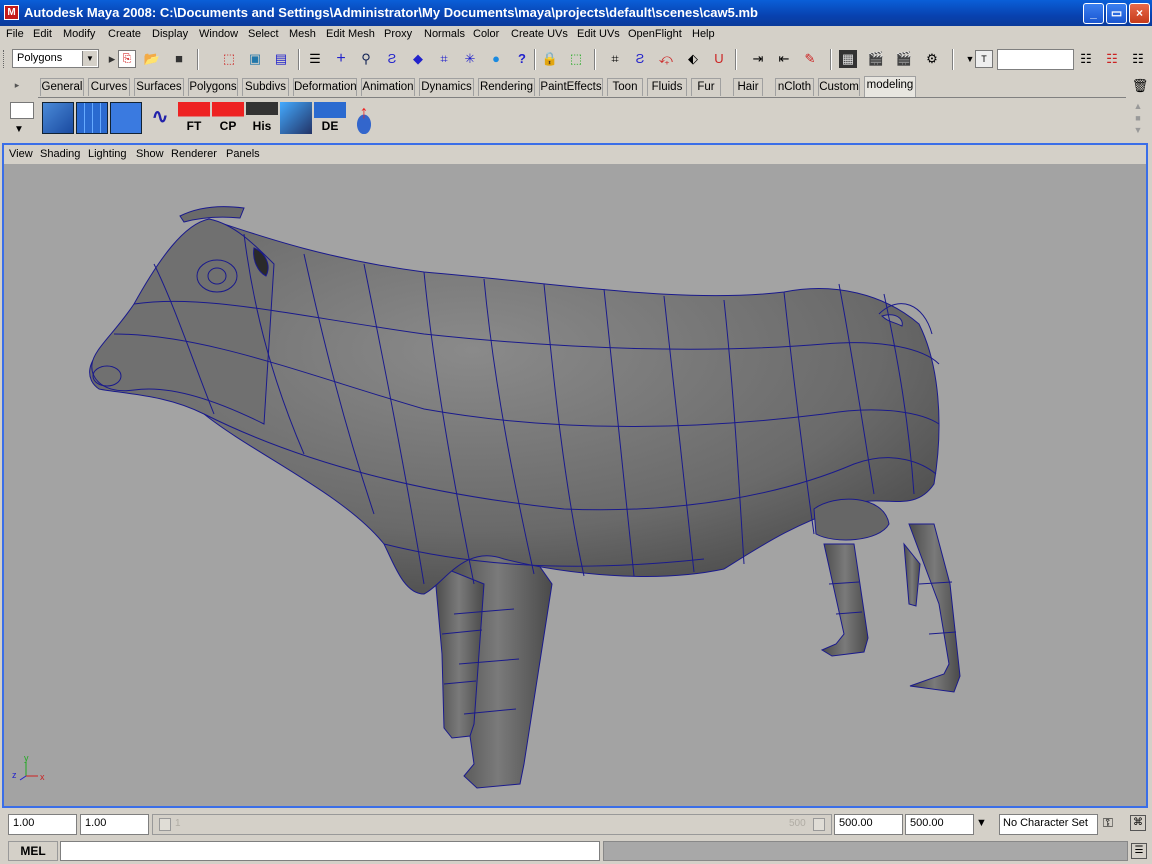 This screenshot has width=1152, height=864. I want to click on shelf-tab-polygons: Polygons, so click(213, 87).